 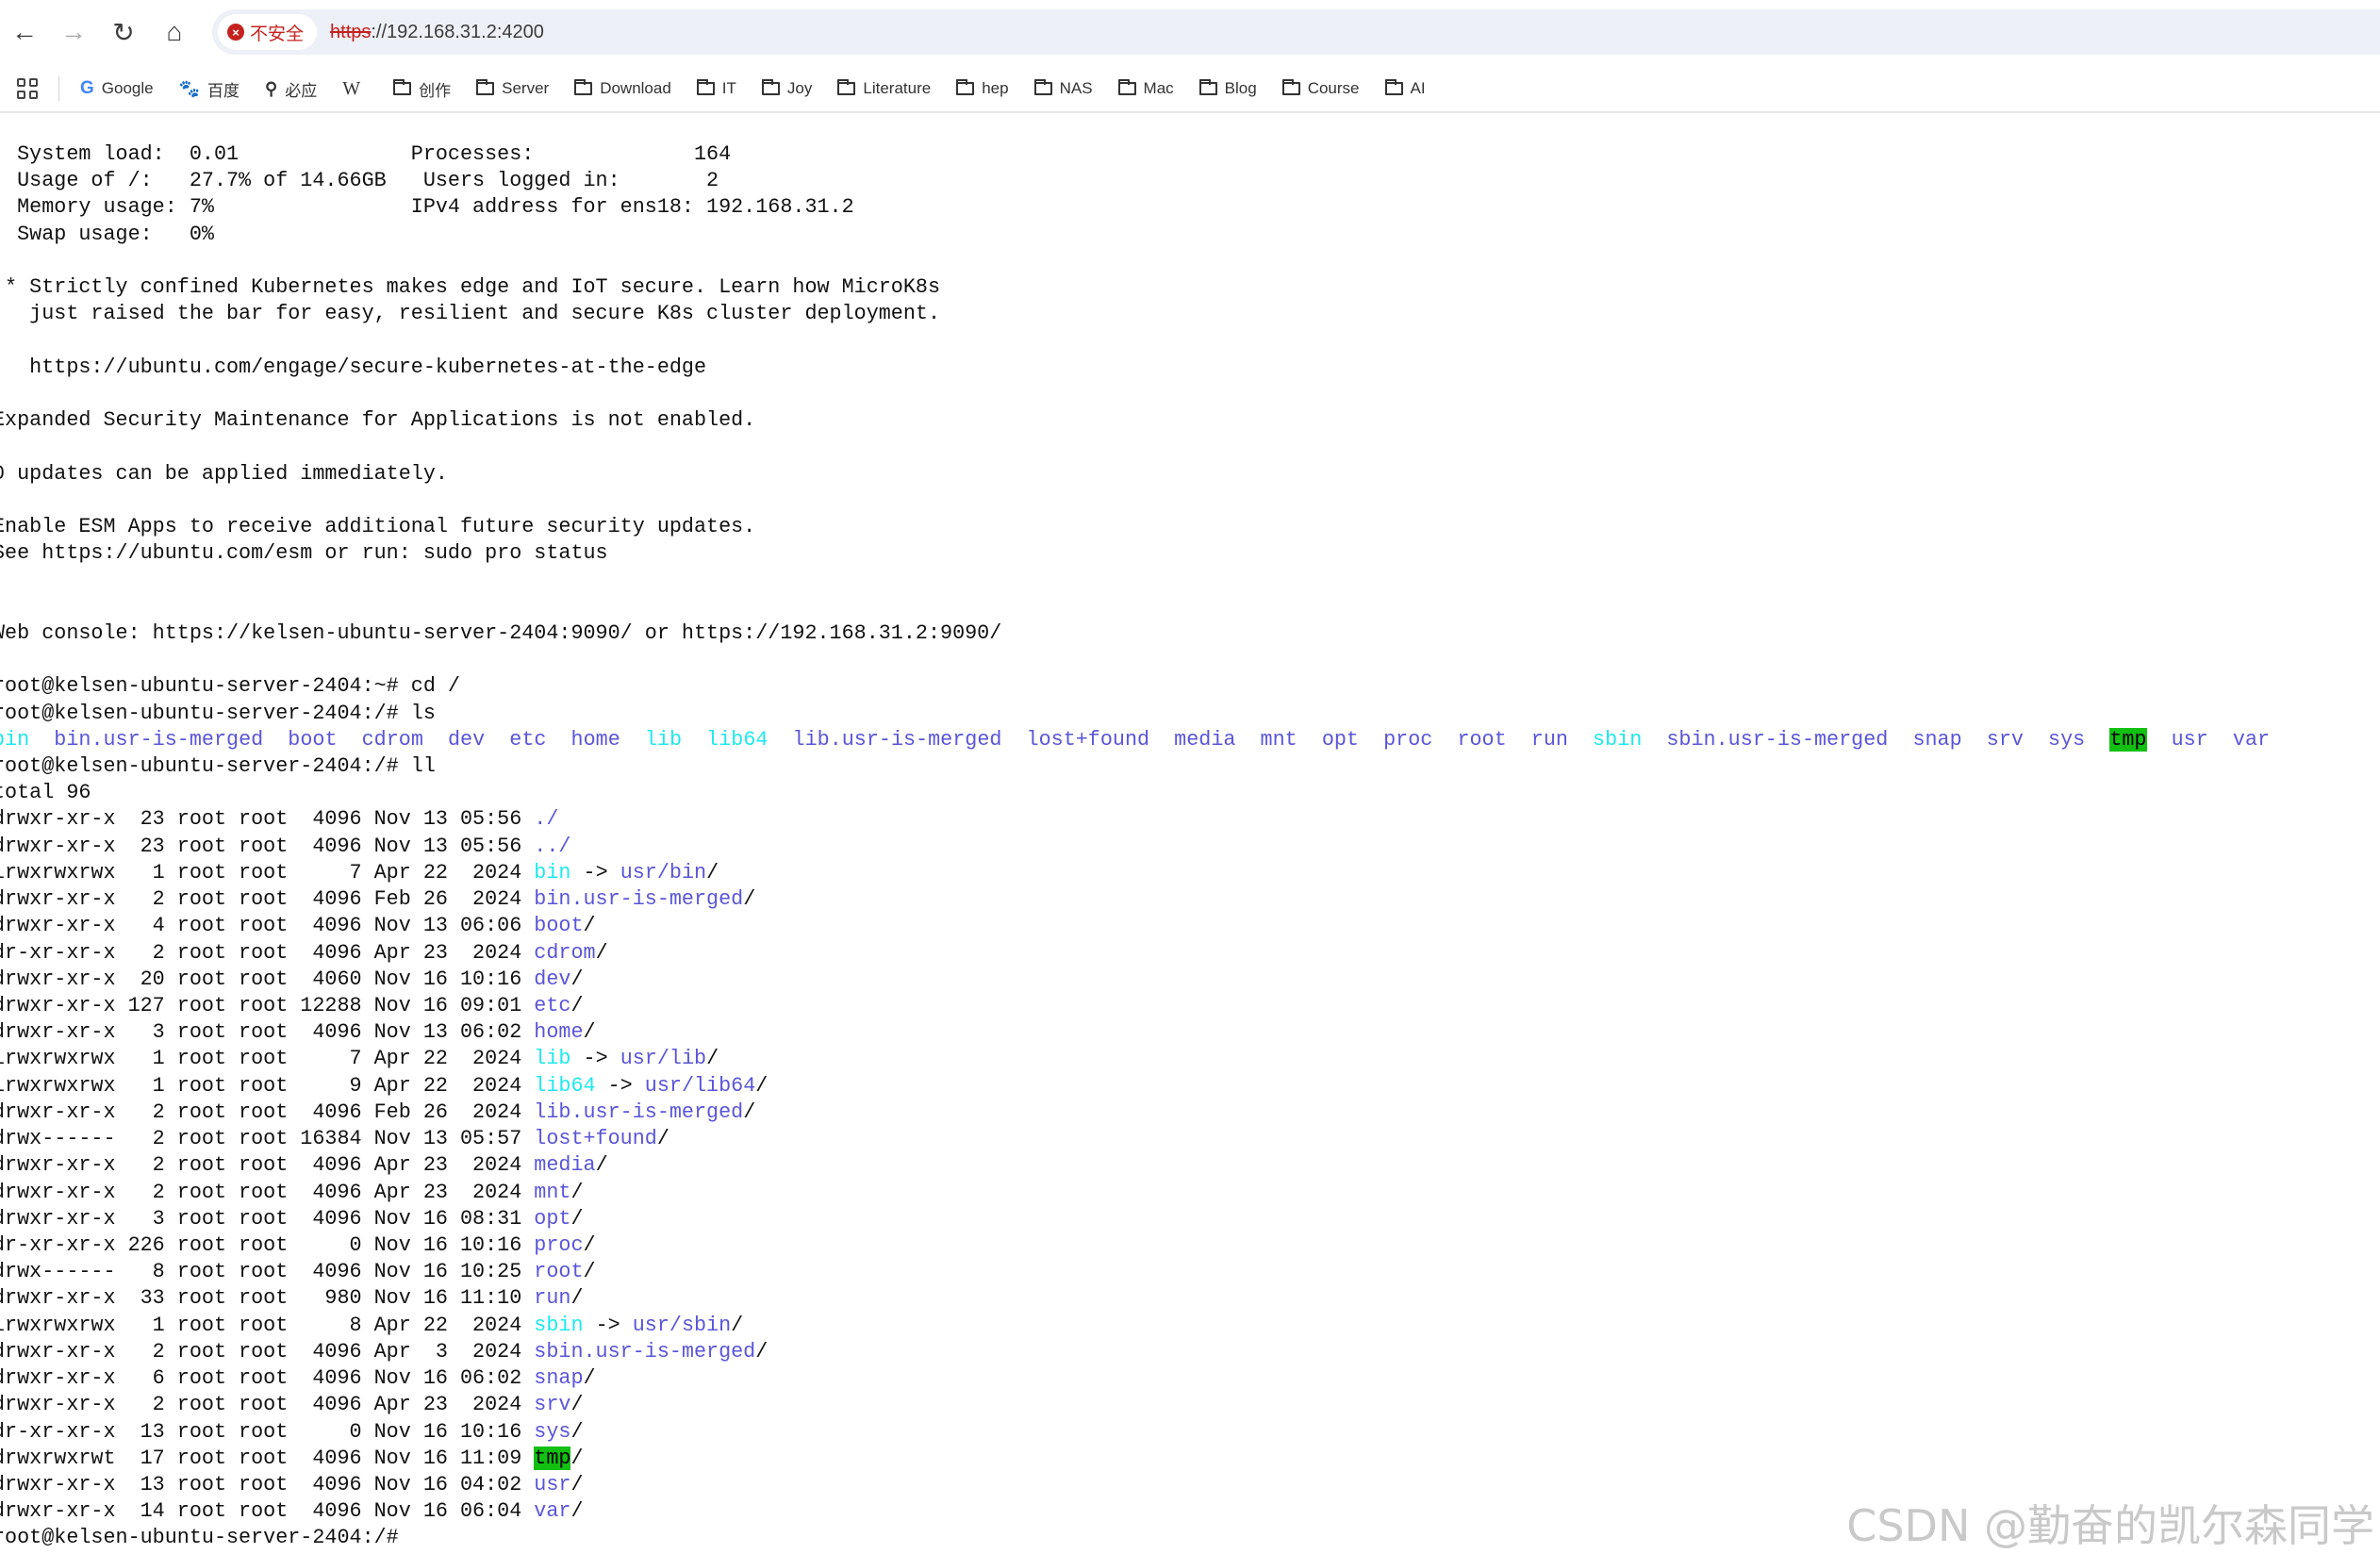 What do you see at coordinates (552, 1005) in the screenshot?
I see `directory-name: etc` at bounding box center [552, 1005].